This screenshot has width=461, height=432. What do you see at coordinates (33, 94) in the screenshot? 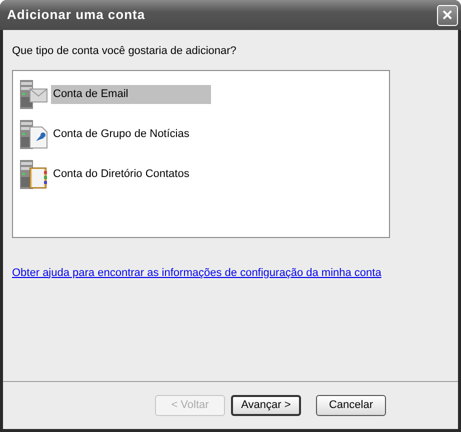
I see `server-envelope-icon` at bounding box center [33, 94].